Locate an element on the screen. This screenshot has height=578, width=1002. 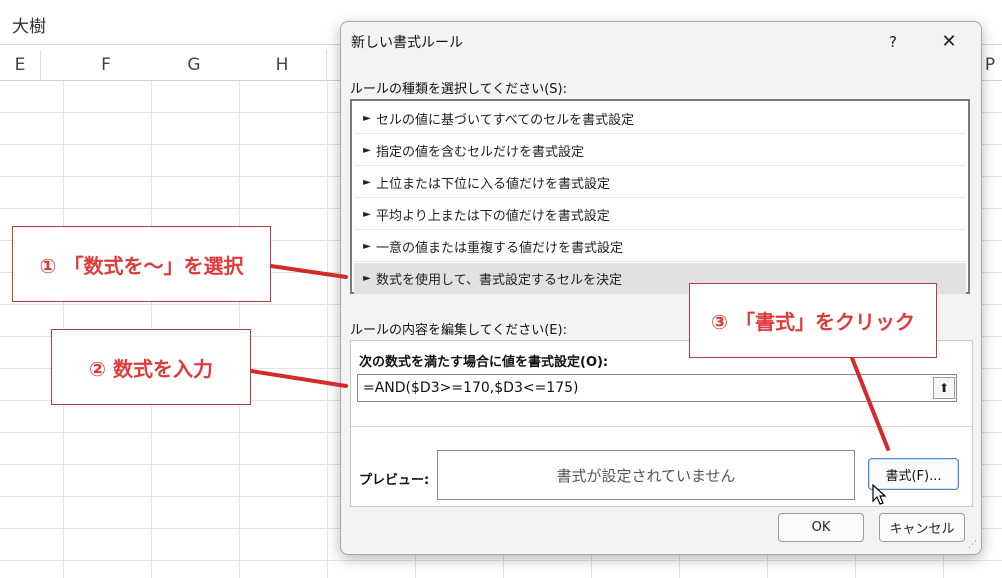
annotation-step3: ③ 「書式」をクリック is located at coordinates (813, 320).